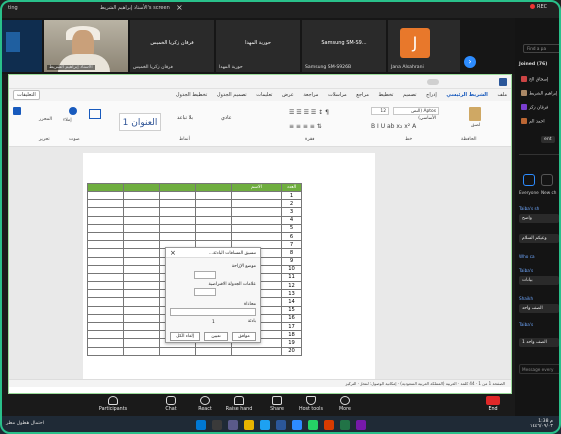 The height and width of the screenshot is (434, 561). Describe the element at coordinates (233, 425) in the screenshot. I see `task-view-icon` at that location.